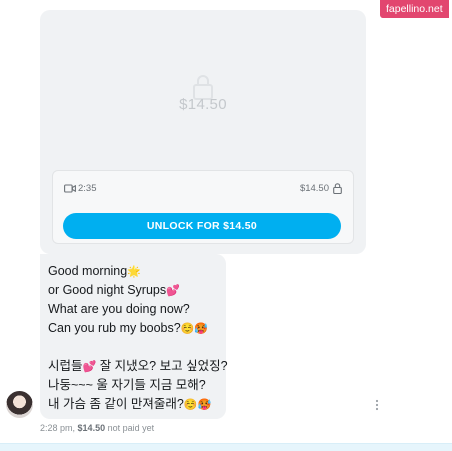 The image size is (452, 451). Describe the element at coordinates (202, 226) in the screenshot. I see `unlock-button: UNLOCK FOR $14.50` at that location.